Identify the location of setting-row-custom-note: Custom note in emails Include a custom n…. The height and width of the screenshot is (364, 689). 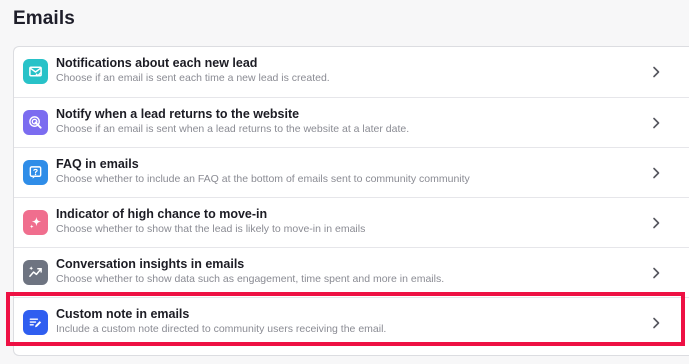
(351, 322).